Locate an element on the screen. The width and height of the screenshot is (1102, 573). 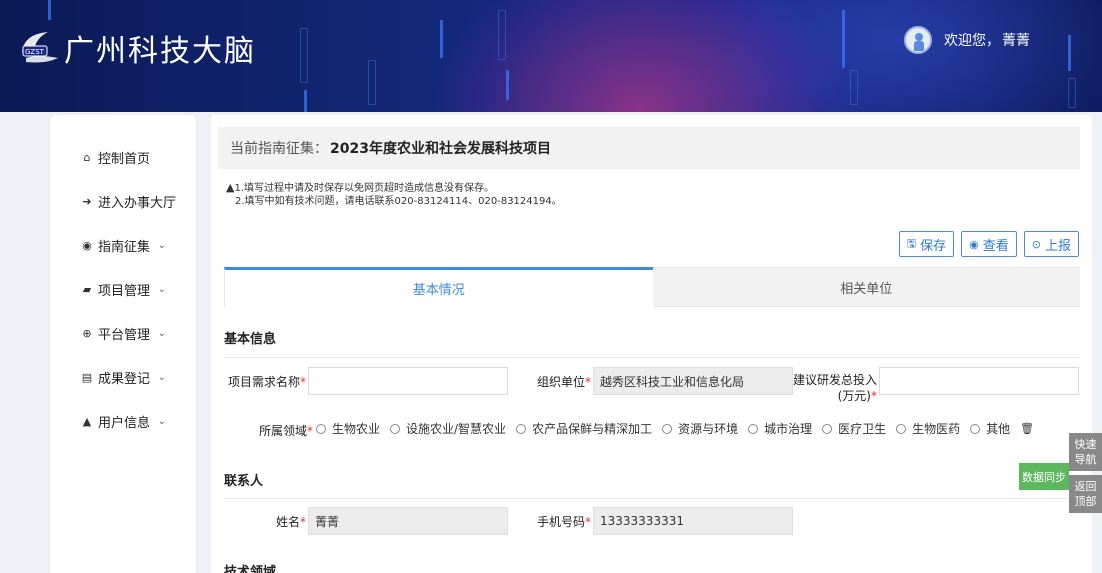
home-icon: ⌂ is located at coordinates (87, 157).